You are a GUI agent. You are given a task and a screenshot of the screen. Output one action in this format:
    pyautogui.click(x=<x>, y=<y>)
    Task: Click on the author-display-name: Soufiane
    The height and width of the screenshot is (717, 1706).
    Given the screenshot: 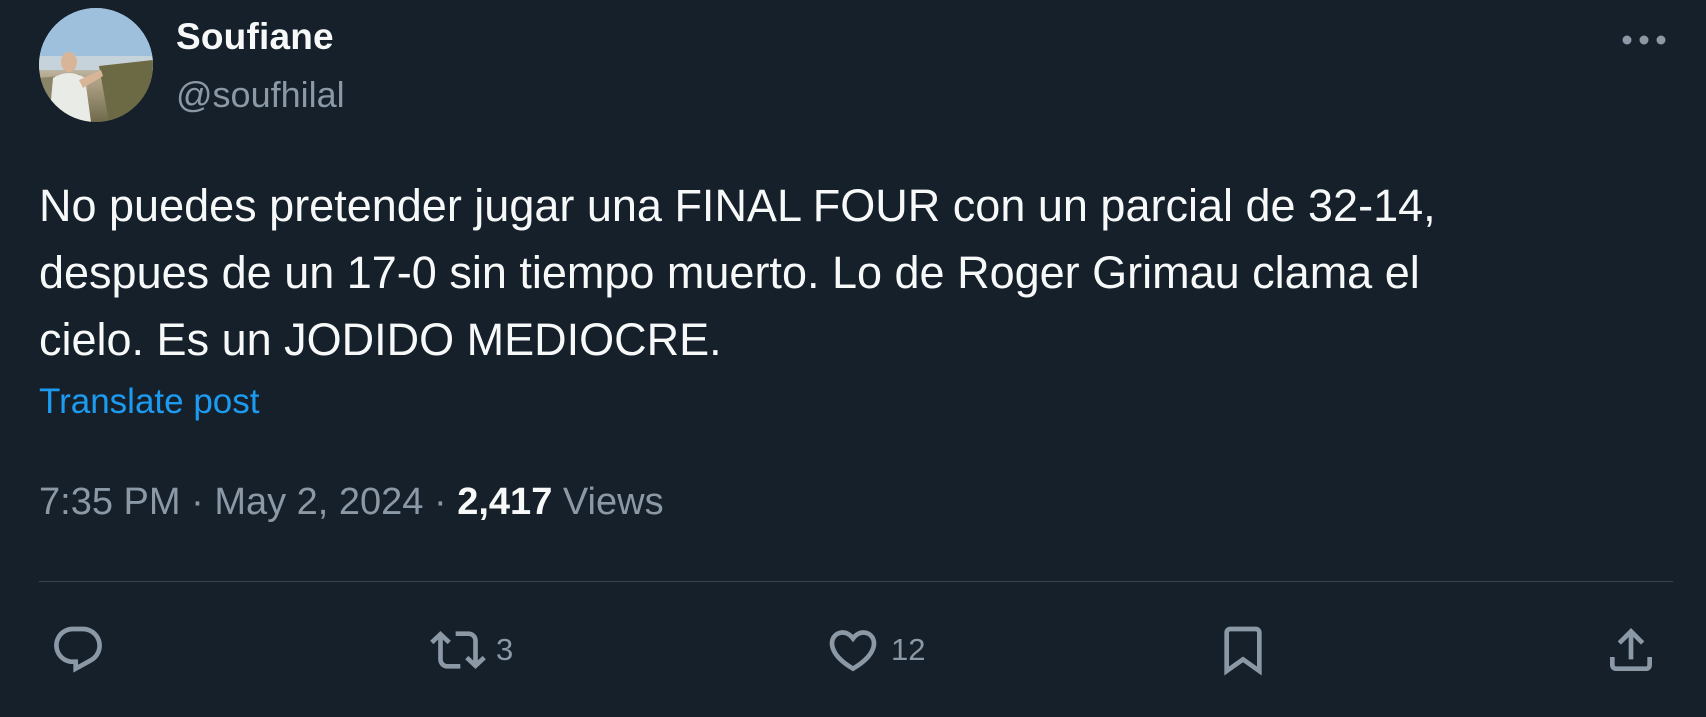 What is the action you would take?
    pyautogui.click(x=255, y=37)
    